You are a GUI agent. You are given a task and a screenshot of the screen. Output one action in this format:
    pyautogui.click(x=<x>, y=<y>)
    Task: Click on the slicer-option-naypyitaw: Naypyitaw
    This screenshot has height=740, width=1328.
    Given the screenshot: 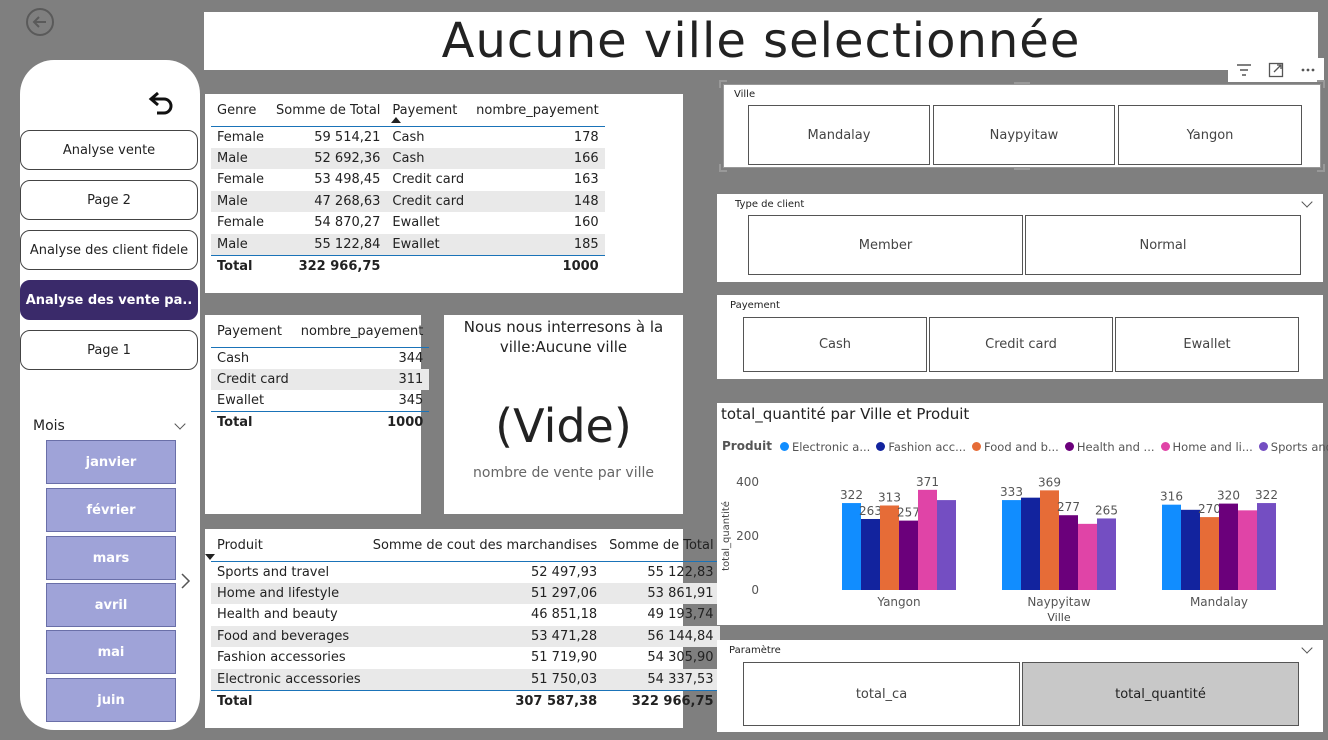 What is the action you would take?
    pyautogui.click(x=1024, y=135)
    